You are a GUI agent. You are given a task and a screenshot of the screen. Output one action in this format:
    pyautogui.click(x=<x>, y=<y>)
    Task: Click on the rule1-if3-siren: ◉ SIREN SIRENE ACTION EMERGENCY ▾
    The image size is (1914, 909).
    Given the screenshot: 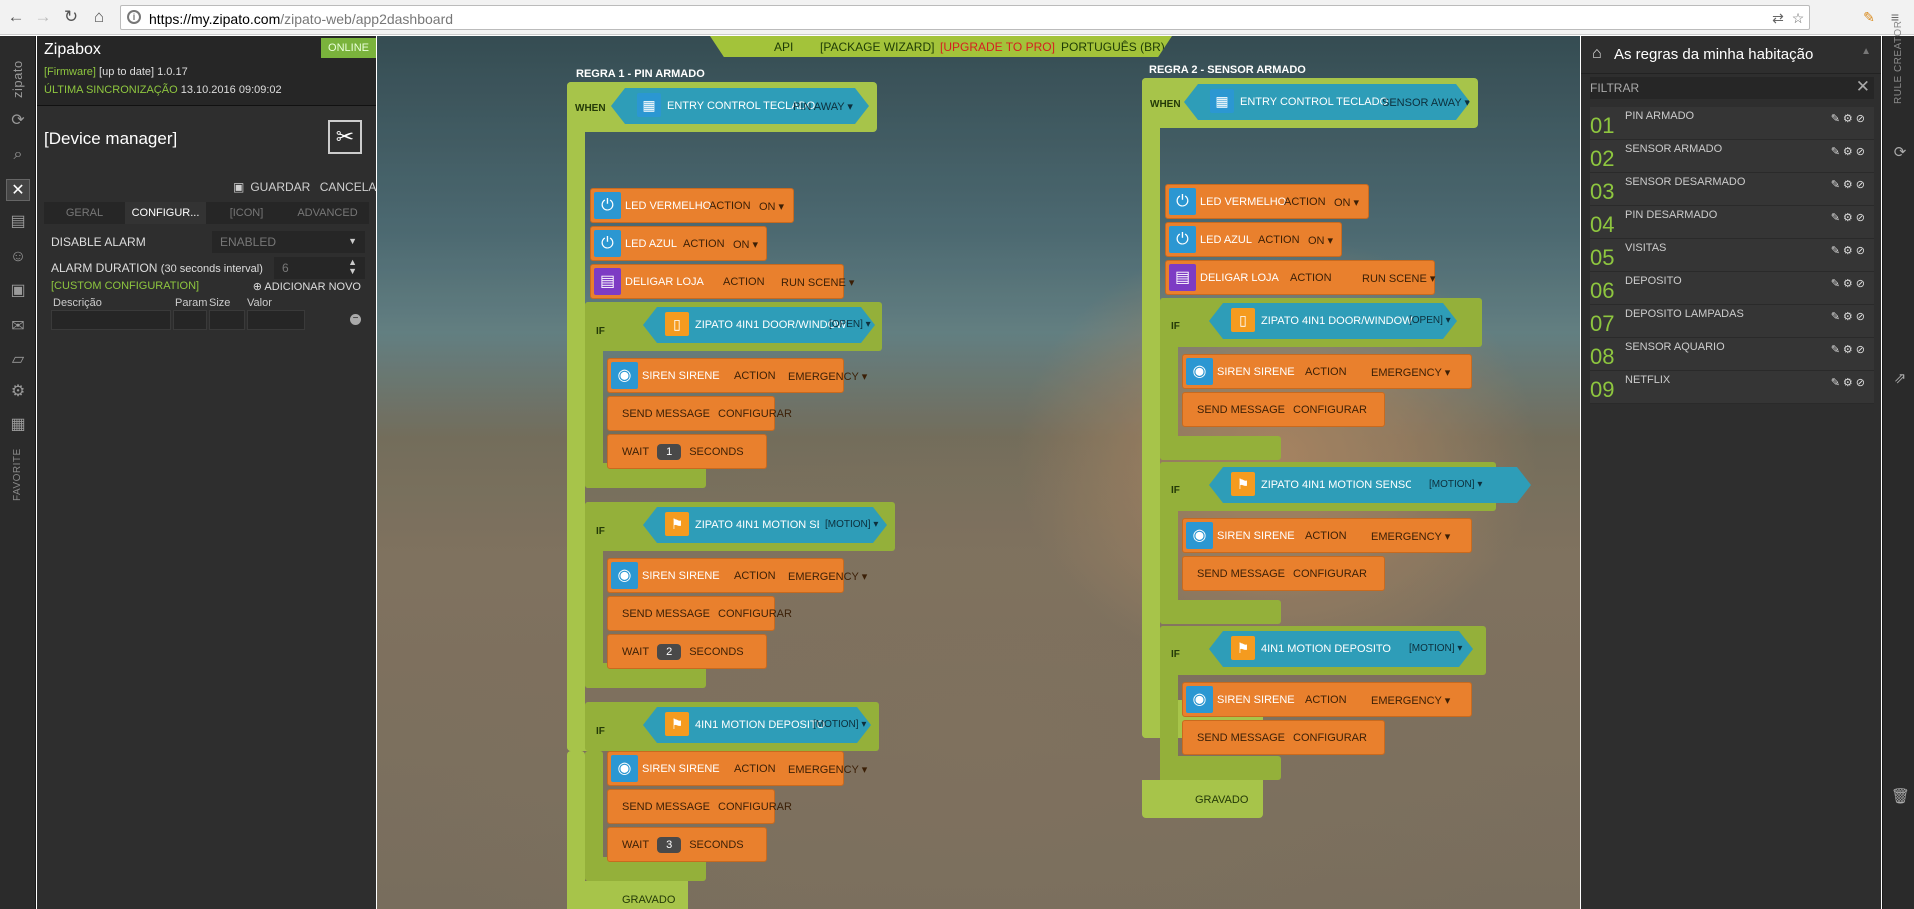 What is the action you would take?
    pyautogui.click(x=737, y=768)
    